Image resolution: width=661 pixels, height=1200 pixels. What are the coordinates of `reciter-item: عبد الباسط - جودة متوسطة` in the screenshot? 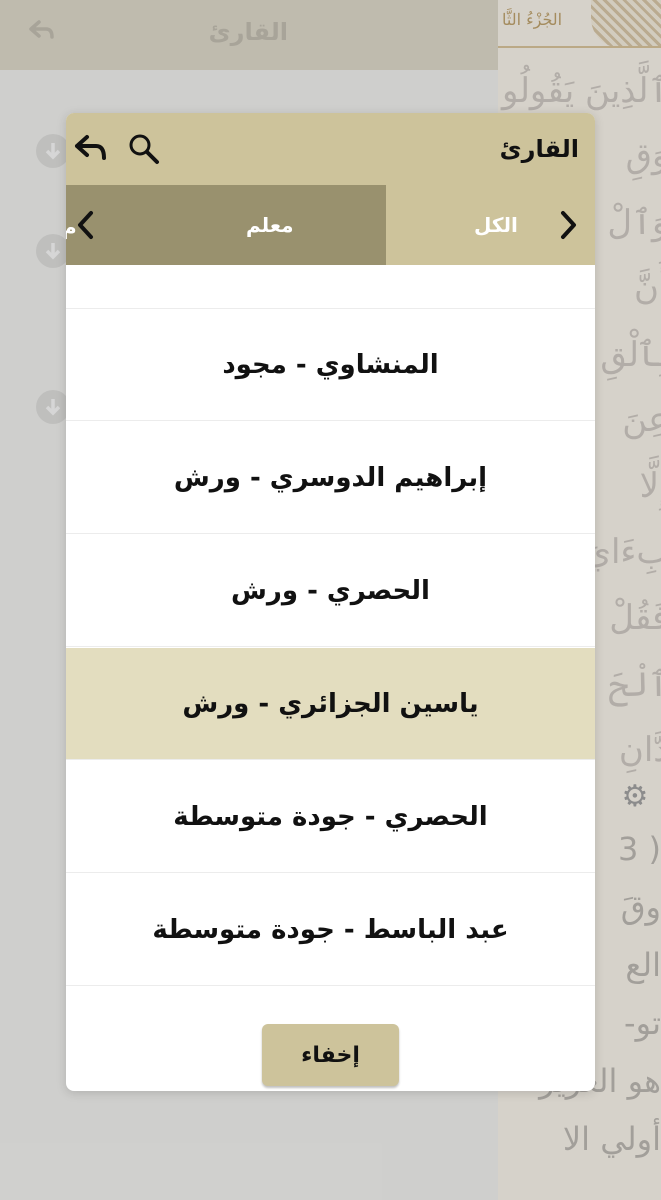 It's located at (330, 930).